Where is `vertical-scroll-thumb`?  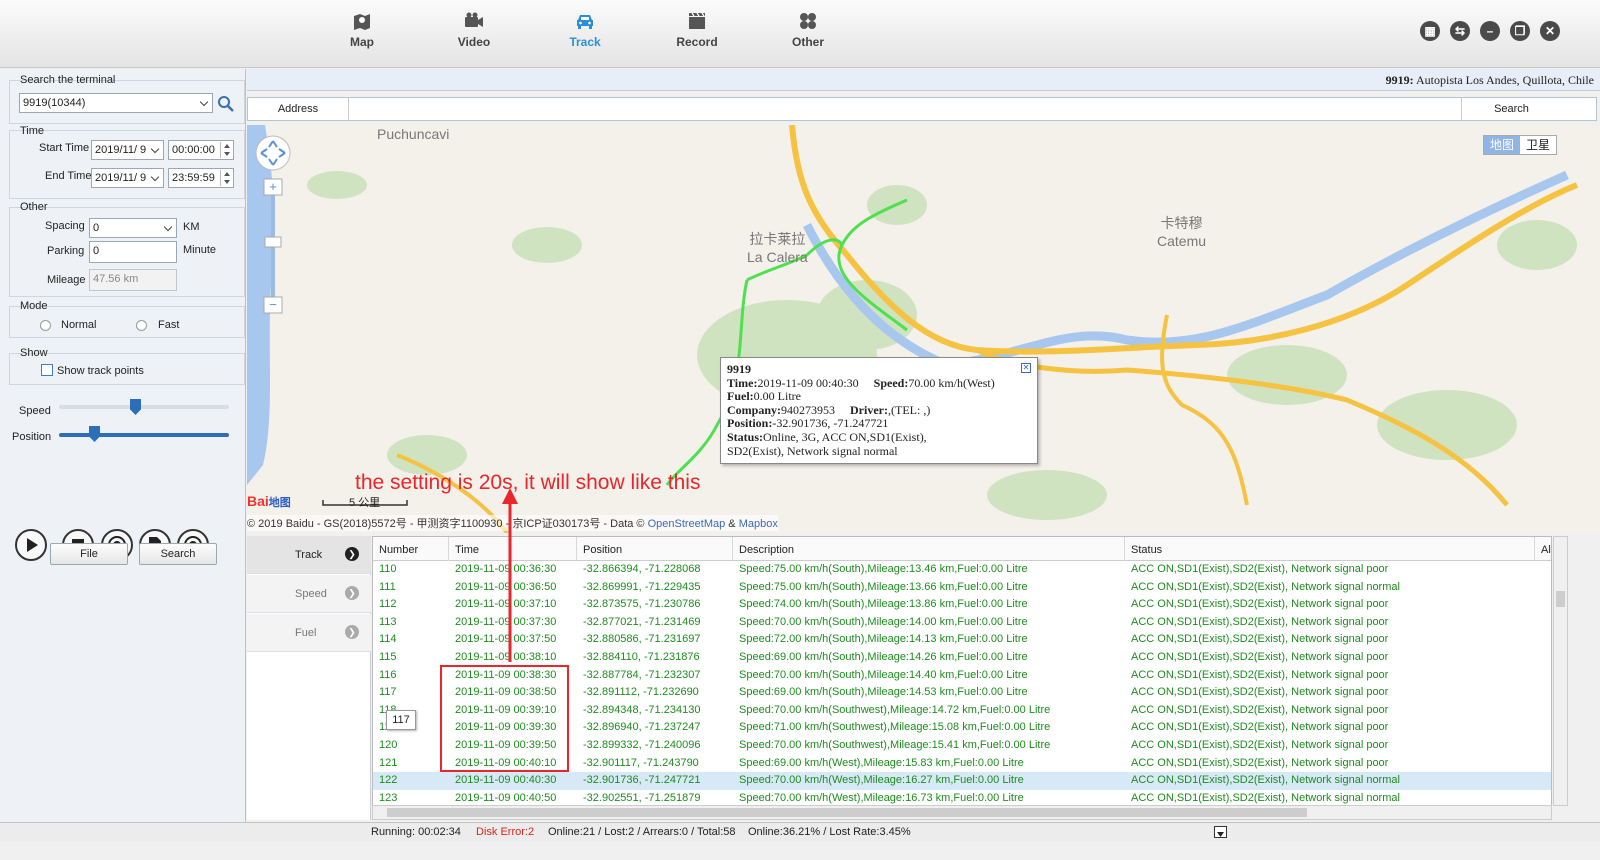 vertical-scroll-thumb is located at coordinates (1560, 599).